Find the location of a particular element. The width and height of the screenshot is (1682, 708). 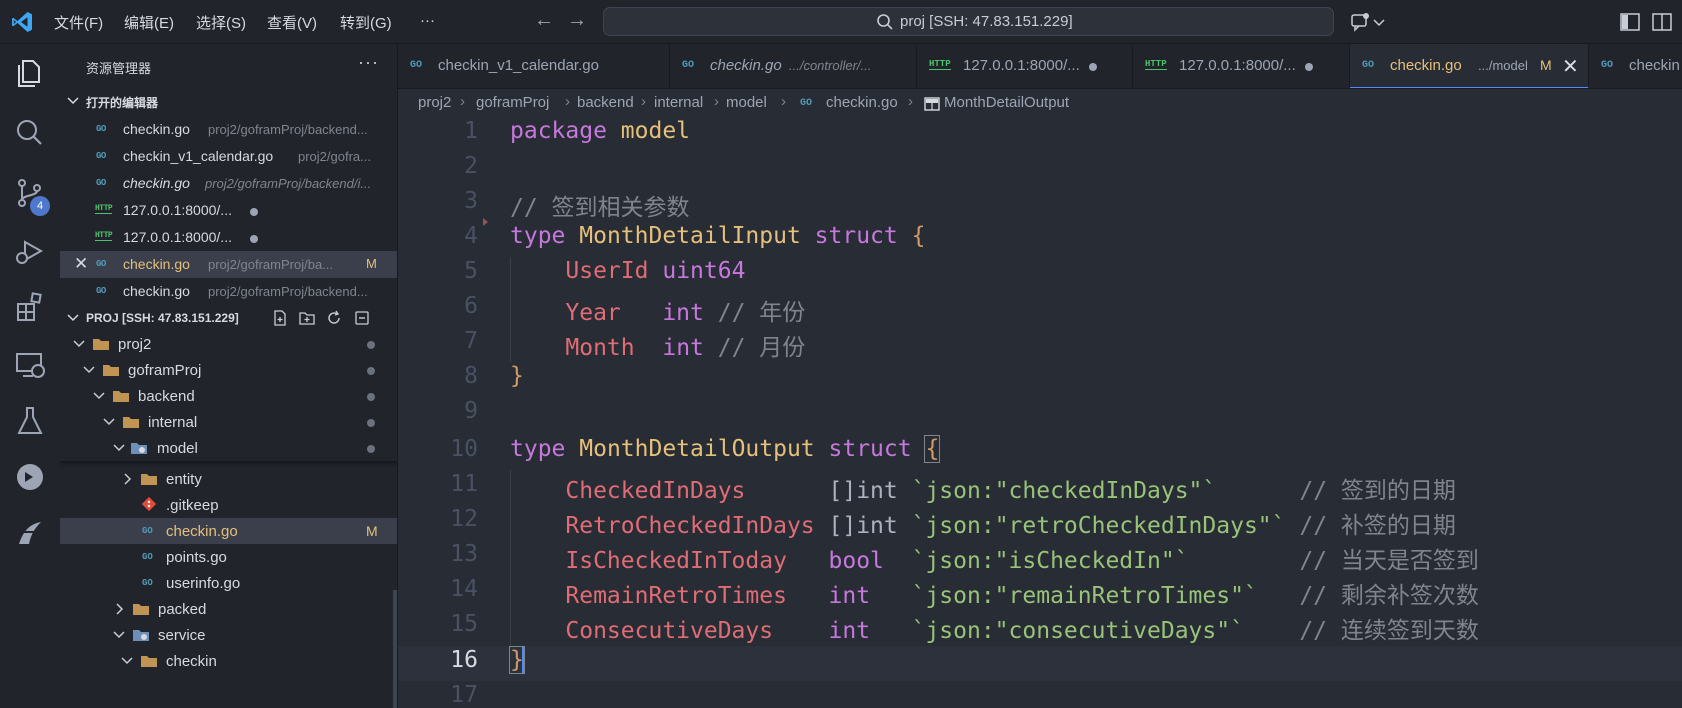

forward-arrow-icon: → is located at coordinates (577, 20).